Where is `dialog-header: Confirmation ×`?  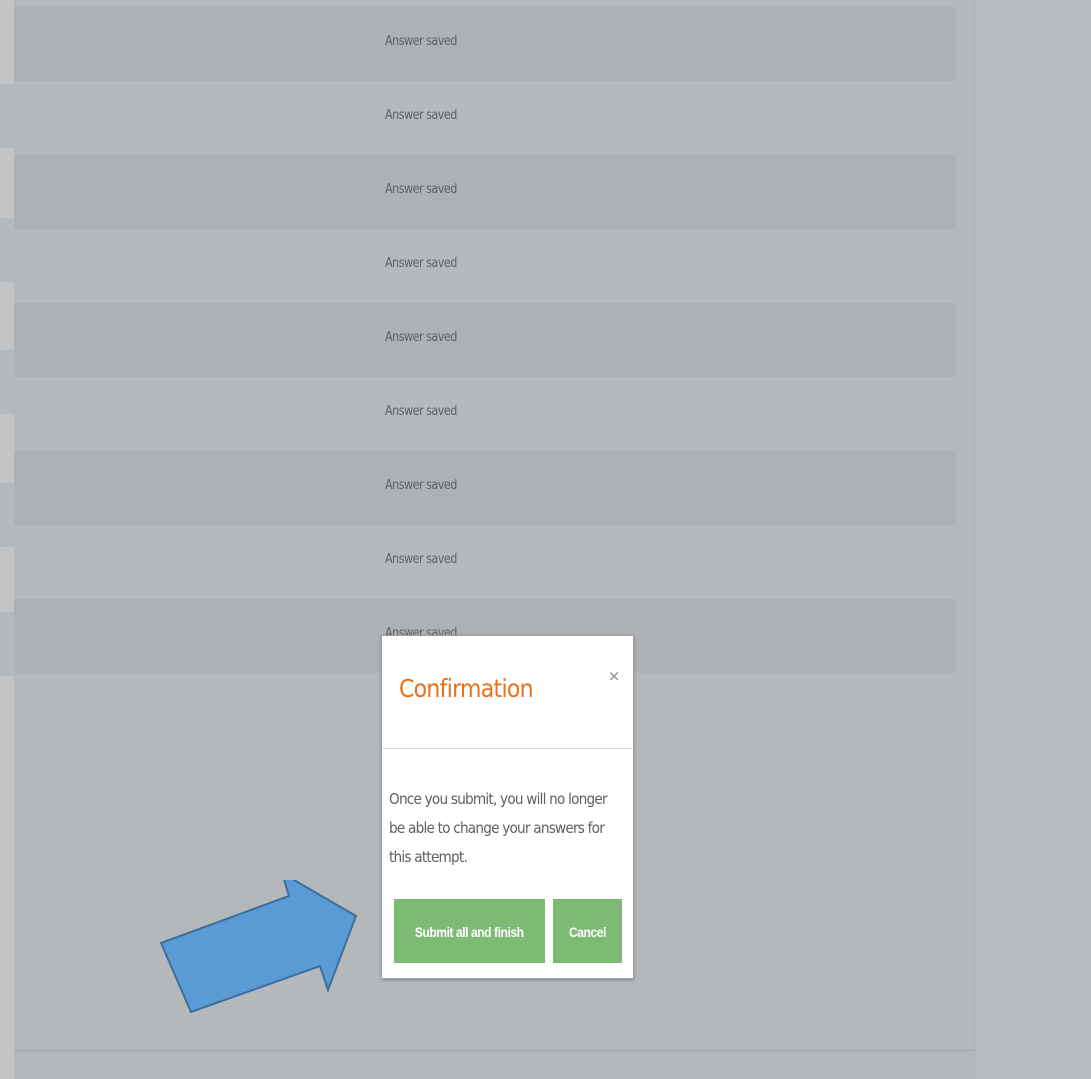 dialog-header: Confirmation × is located at coordinates (507, 692).